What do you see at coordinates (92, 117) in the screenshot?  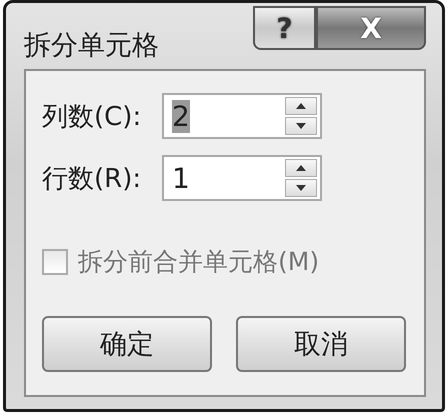 I see `field-label: 列数(C):` at bounding box center [92, 117].